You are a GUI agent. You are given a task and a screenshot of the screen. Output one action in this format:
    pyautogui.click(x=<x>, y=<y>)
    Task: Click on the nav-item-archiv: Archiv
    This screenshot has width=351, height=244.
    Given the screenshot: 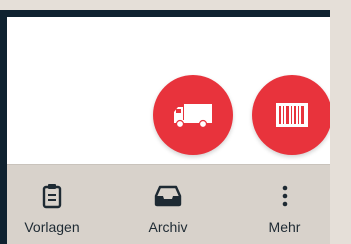 What is the action you would take?
    pyautogui.click(x=168, y=204)
    